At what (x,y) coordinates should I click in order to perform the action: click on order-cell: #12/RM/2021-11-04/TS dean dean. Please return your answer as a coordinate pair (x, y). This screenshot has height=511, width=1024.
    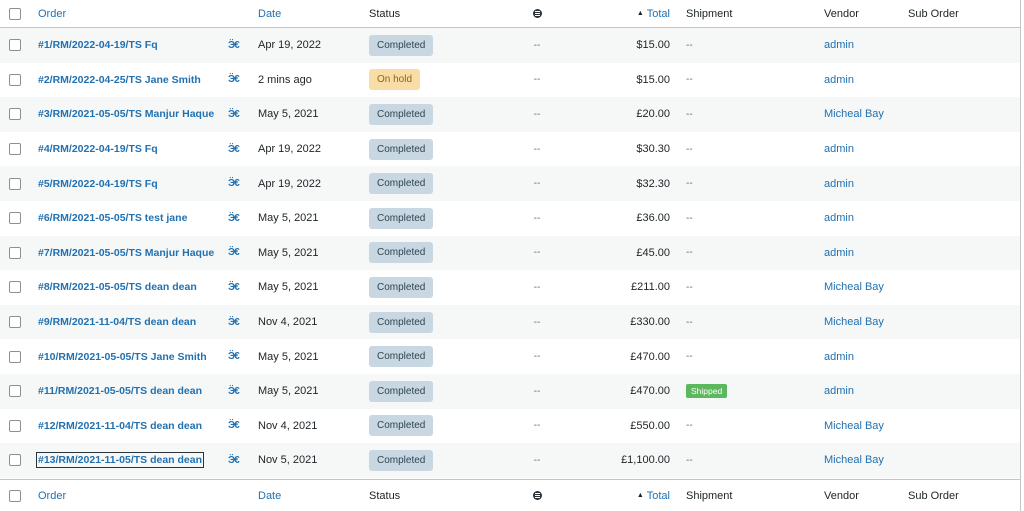
    Looking at the image, I should click on (120, 426).